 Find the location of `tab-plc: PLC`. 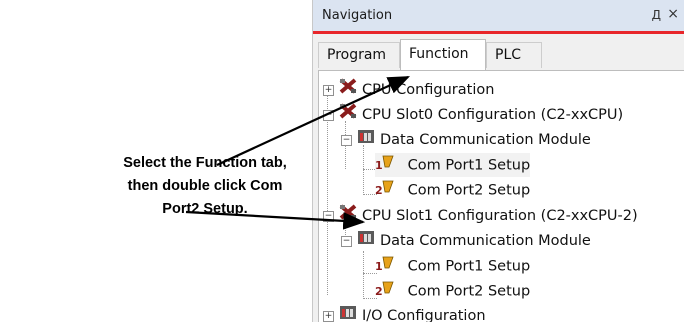

tab-plc: PLC is located at coordinates (514, 55).